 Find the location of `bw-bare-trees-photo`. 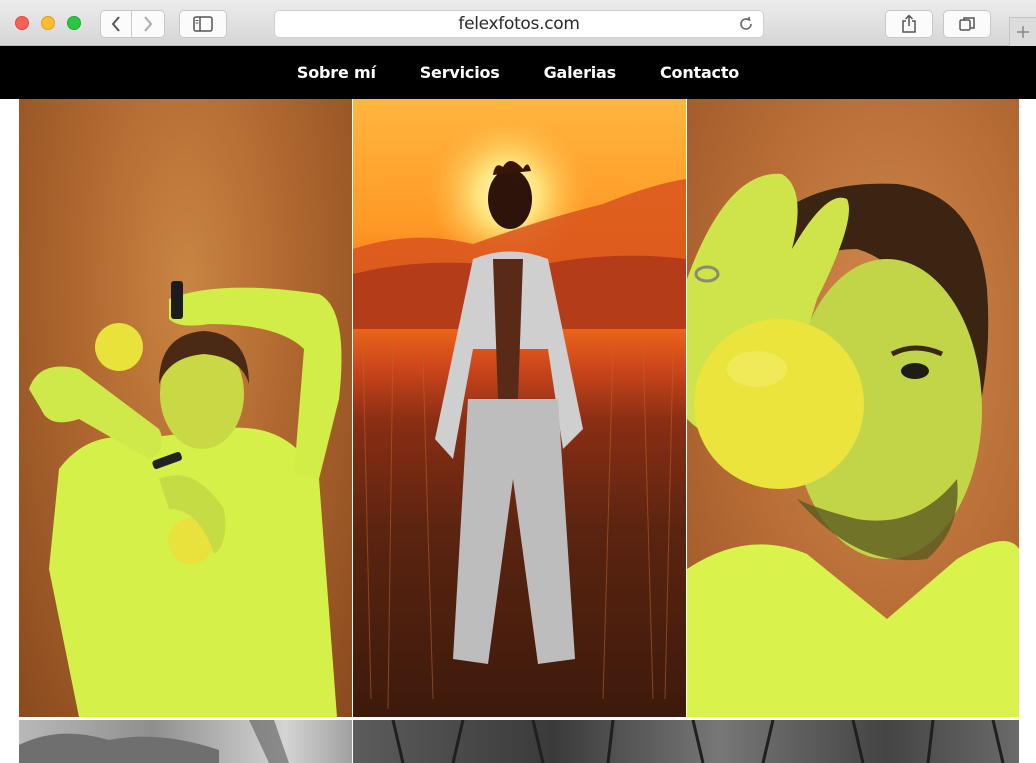

bw-bare-trees-photo is located at coordinates (686, 741).